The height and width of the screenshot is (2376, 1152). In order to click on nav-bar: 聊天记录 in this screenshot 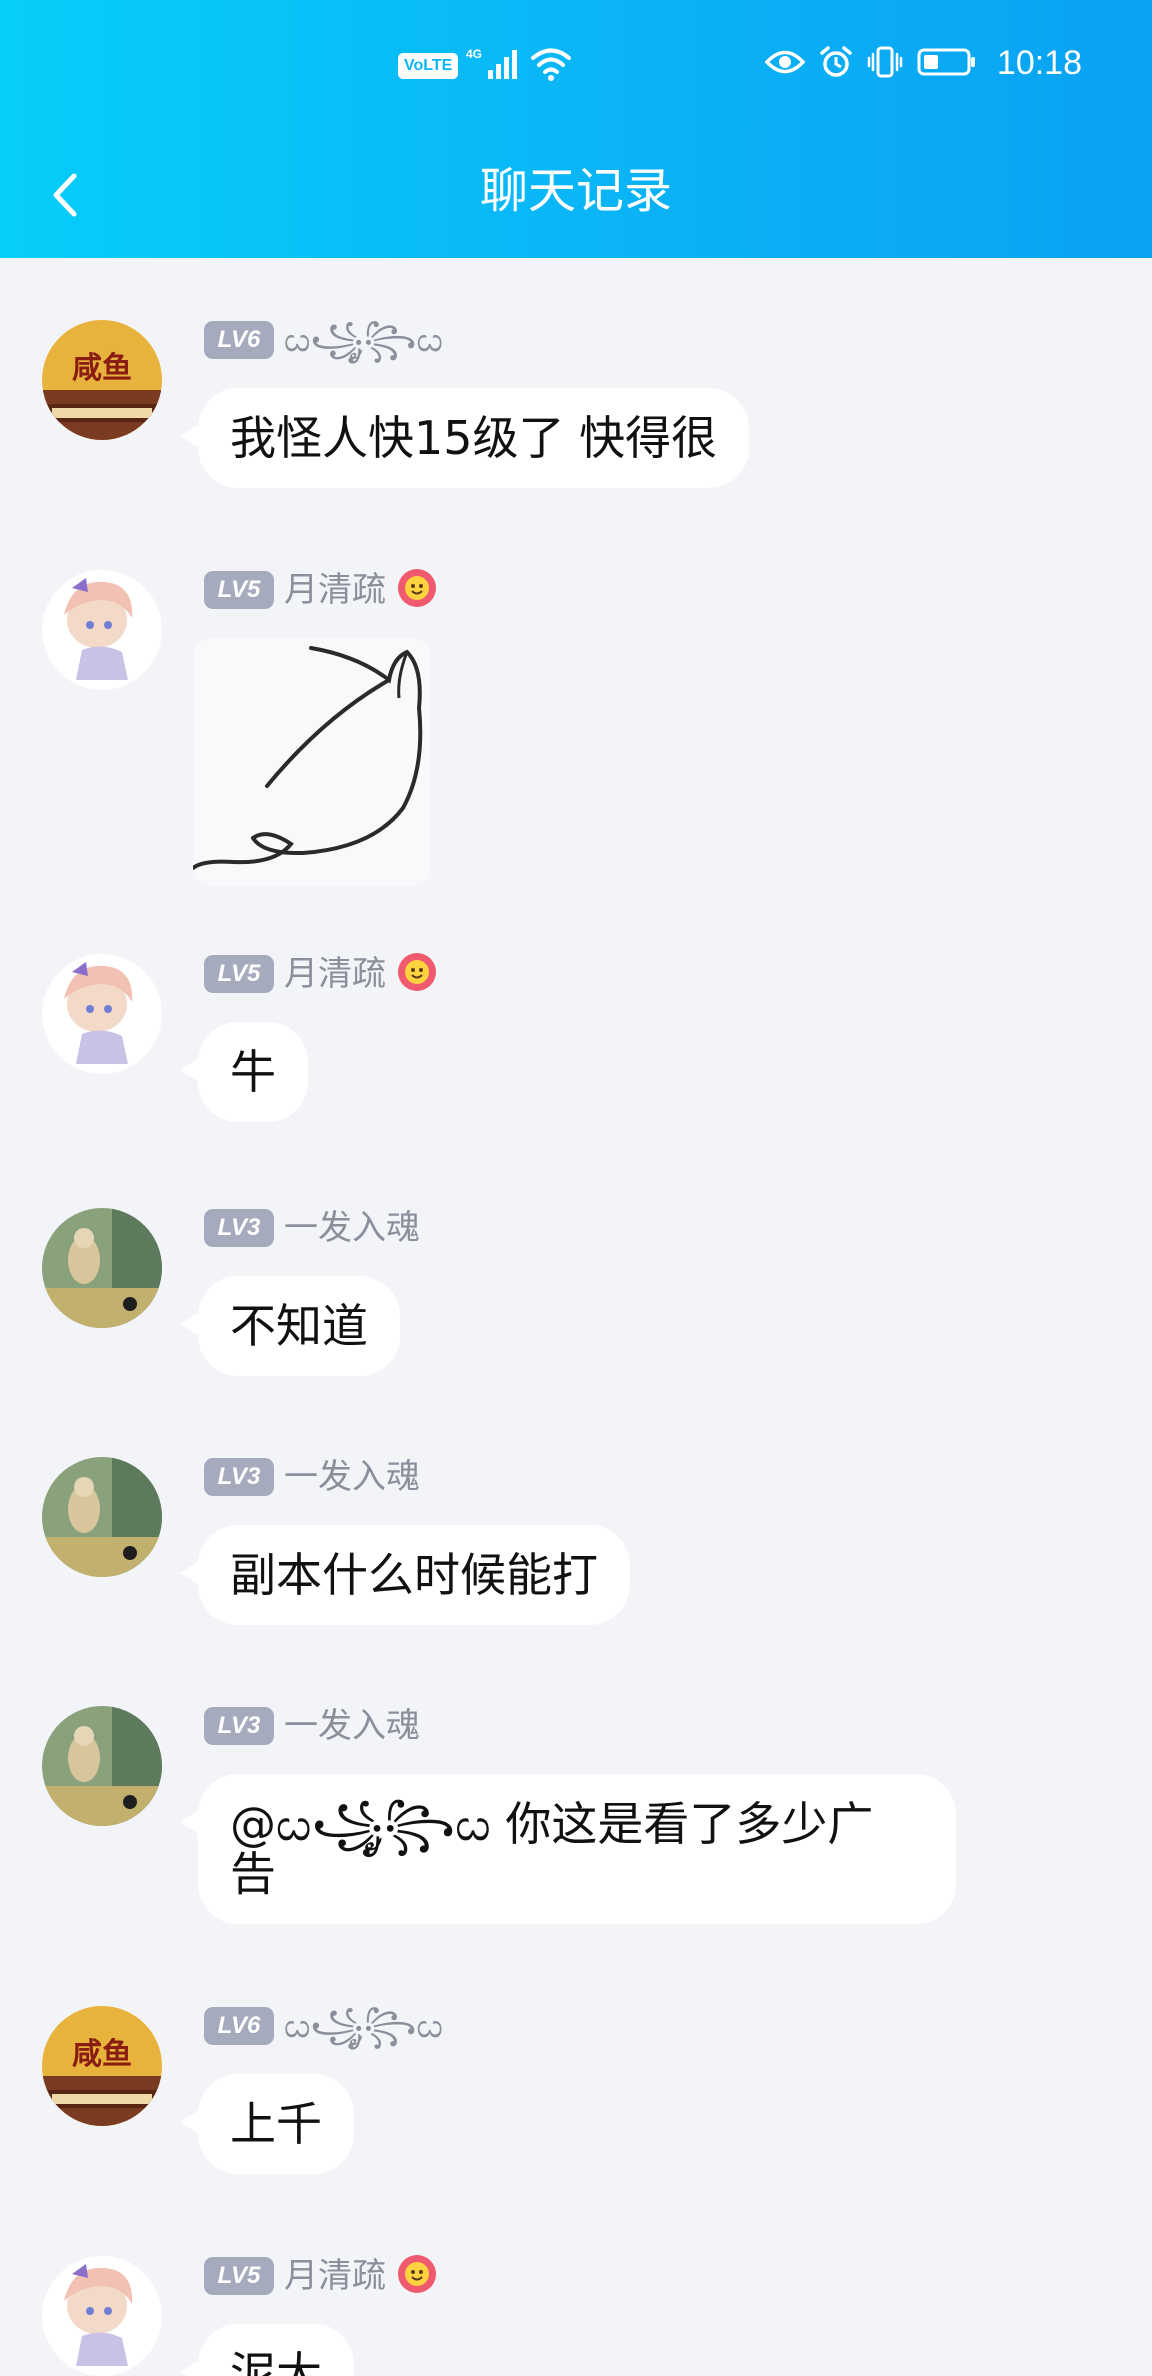, I will do `click(576, 197)`.